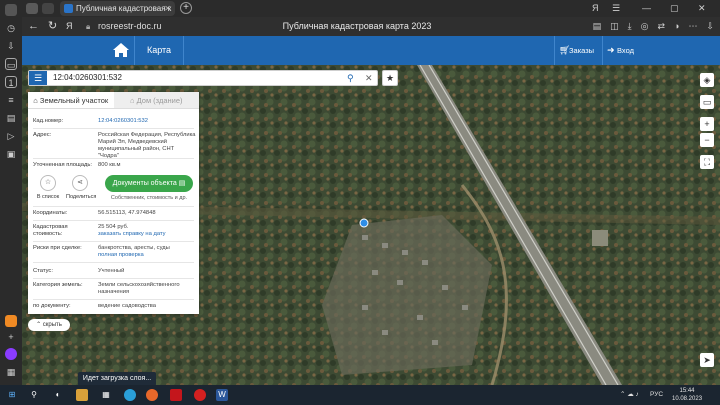 The height and width of the screenshot is (405, 720). I want to click on sidebar-tab-icon: ▭, so click(11, 64).